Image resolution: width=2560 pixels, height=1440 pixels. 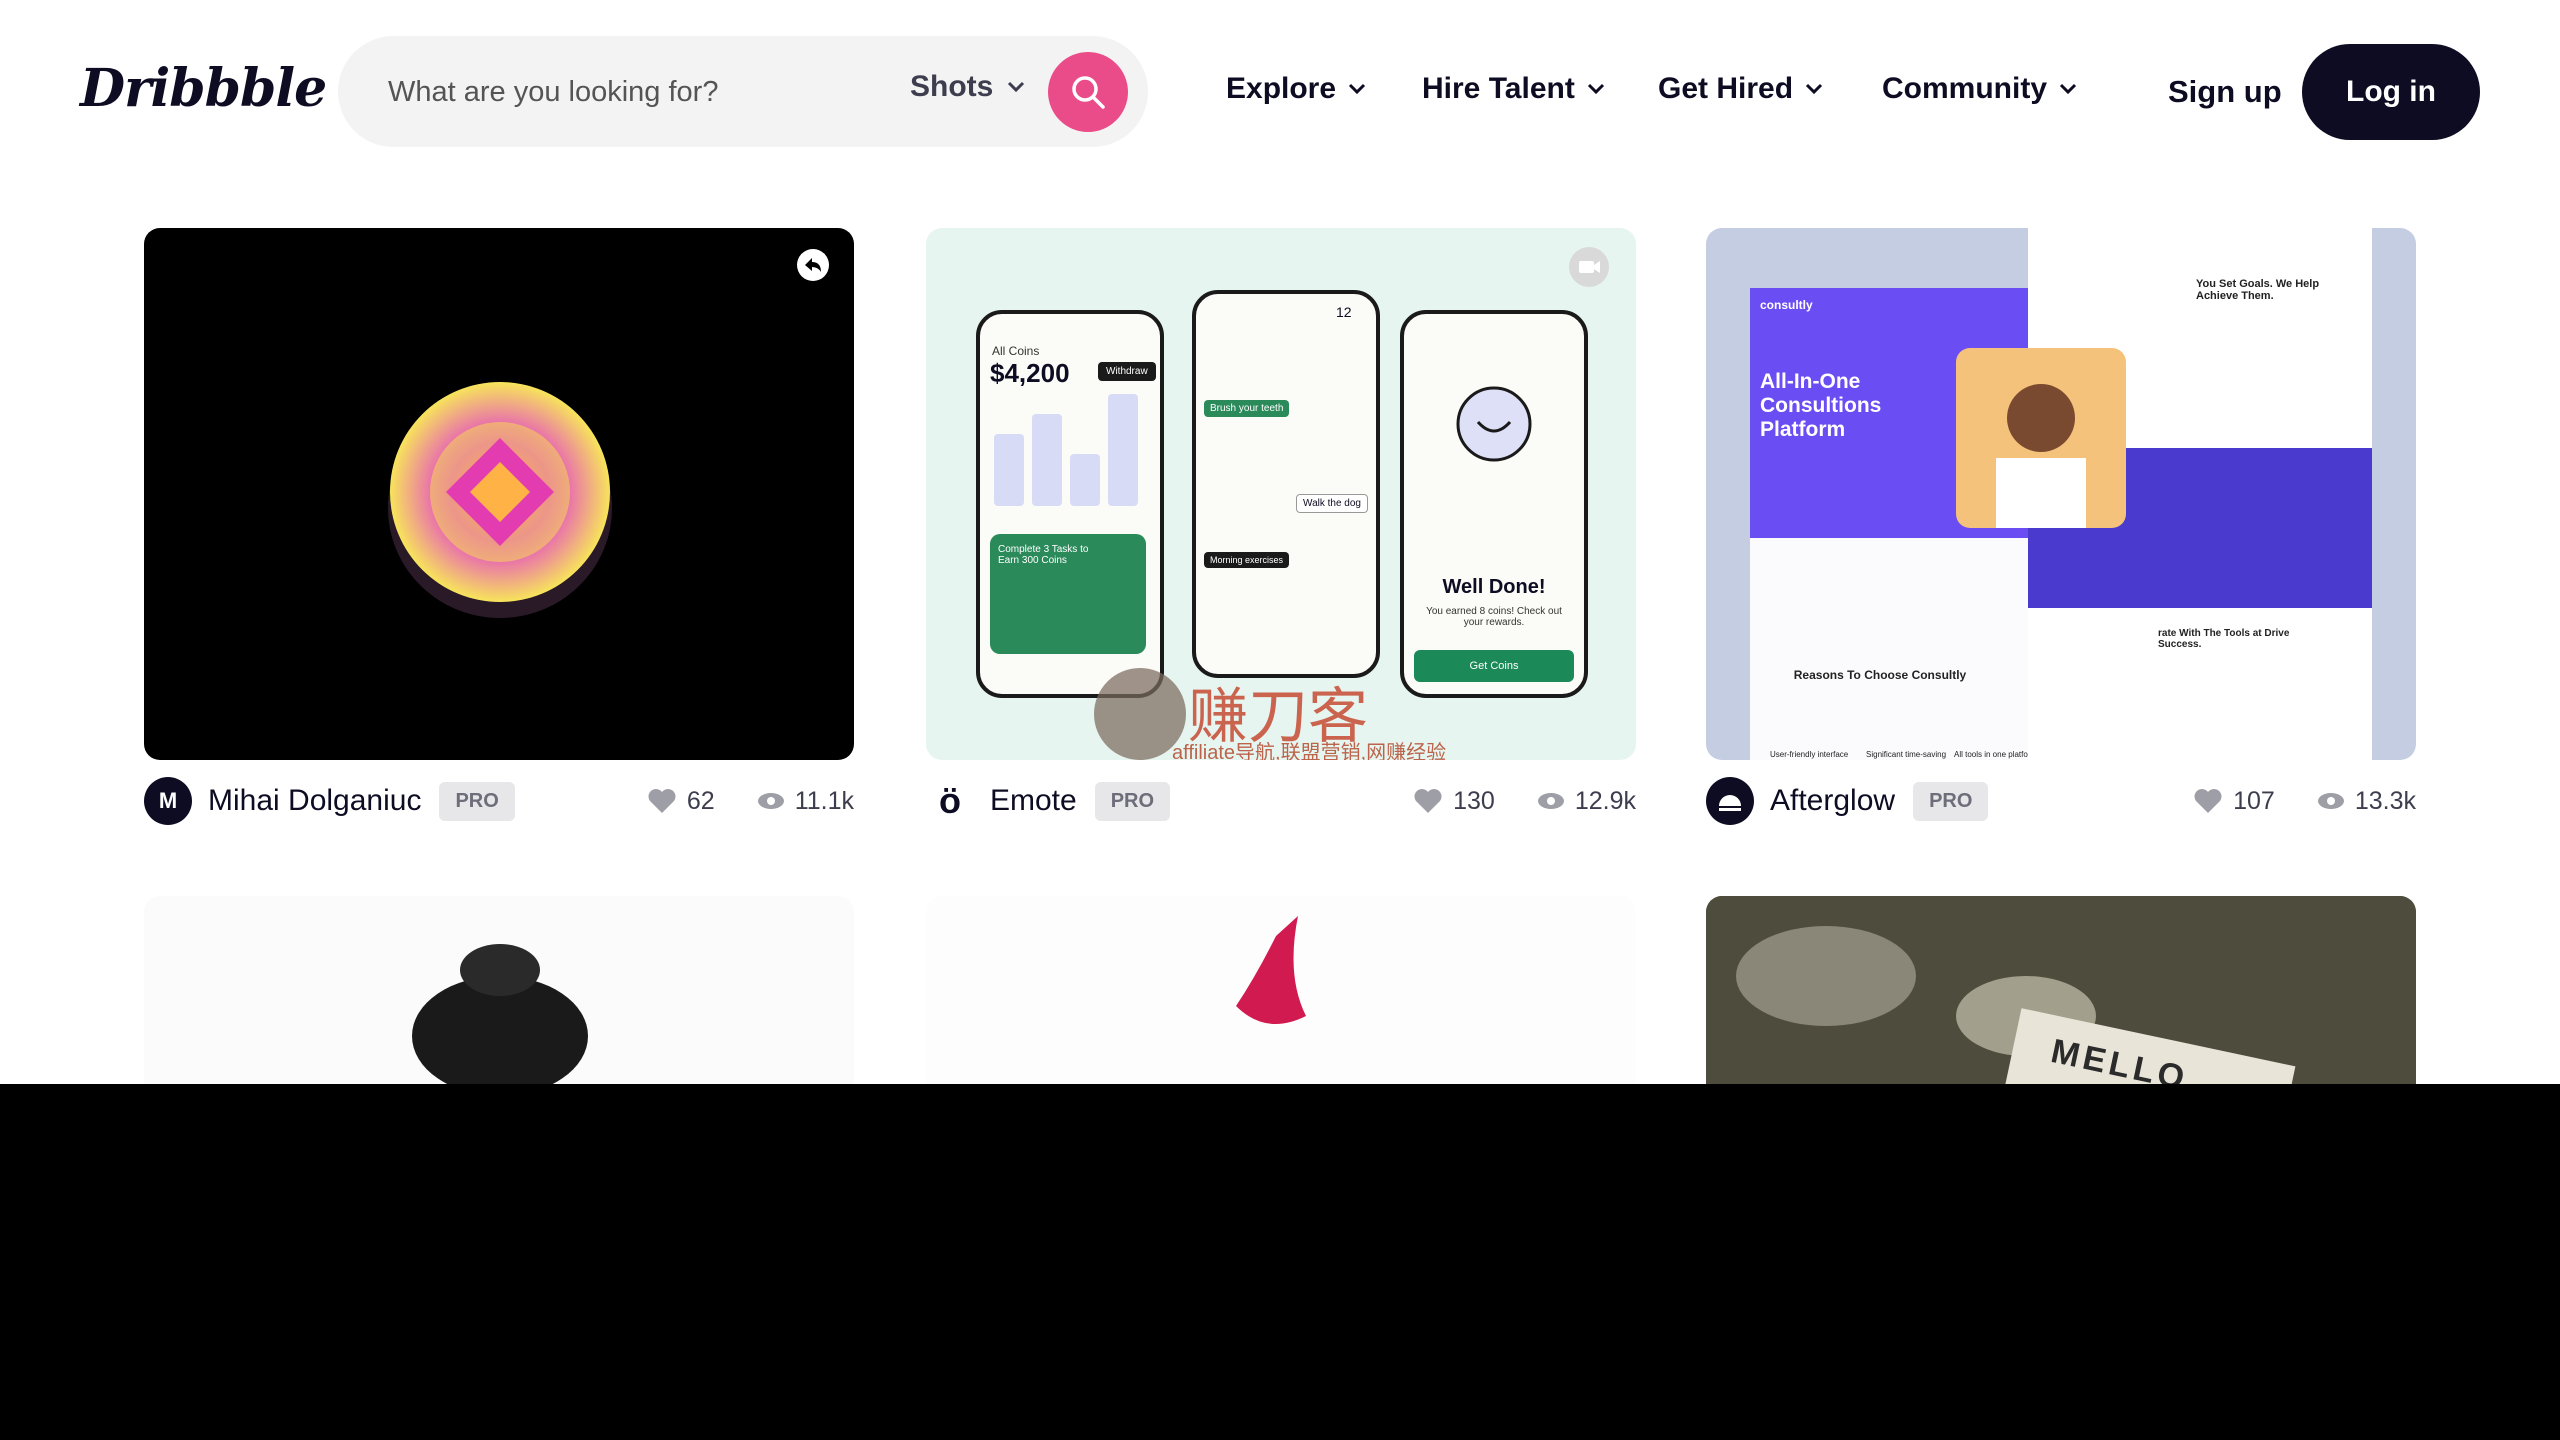 What do you see at coordinates (1996, 754) in the screenshot?
I see `feature-3: All tools in one platform` at bounding box center [1996, 754].